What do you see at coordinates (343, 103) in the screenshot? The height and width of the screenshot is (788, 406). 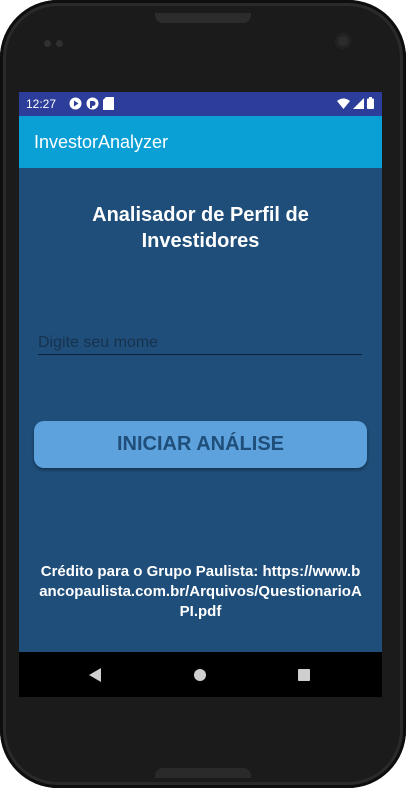 I see `wifi-icon` at bounding box center [343, 103].